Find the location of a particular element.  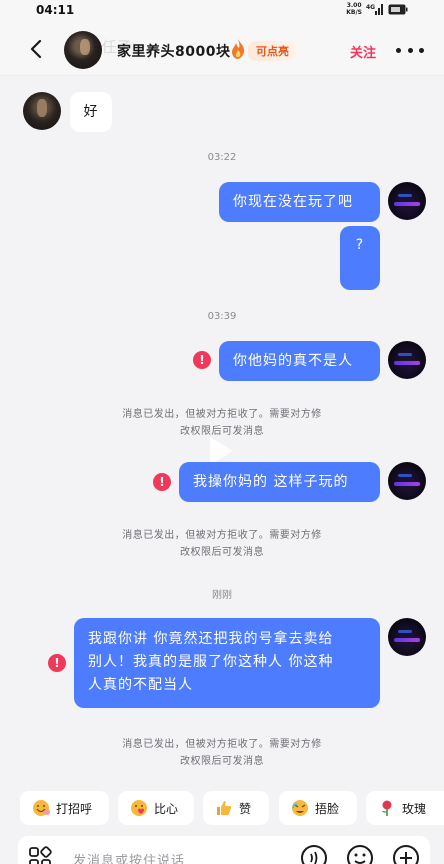

wave-emoji-icon is located at coordinates (41, 808).